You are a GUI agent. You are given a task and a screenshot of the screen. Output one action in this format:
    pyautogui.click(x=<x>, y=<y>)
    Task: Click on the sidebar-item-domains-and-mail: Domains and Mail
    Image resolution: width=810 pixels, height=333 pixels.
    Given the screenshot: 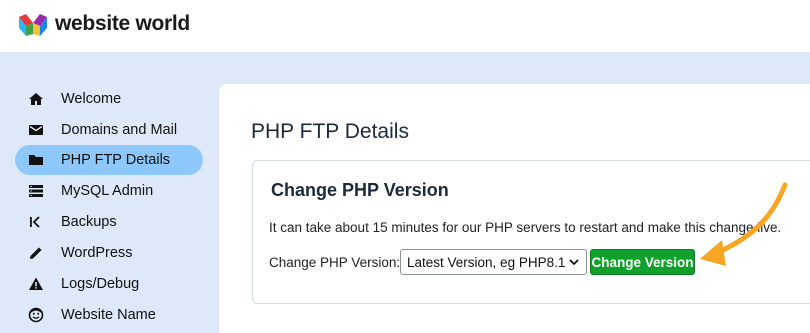 What is the action you would take?
    pyautogui.click(x=109, y=130)
    